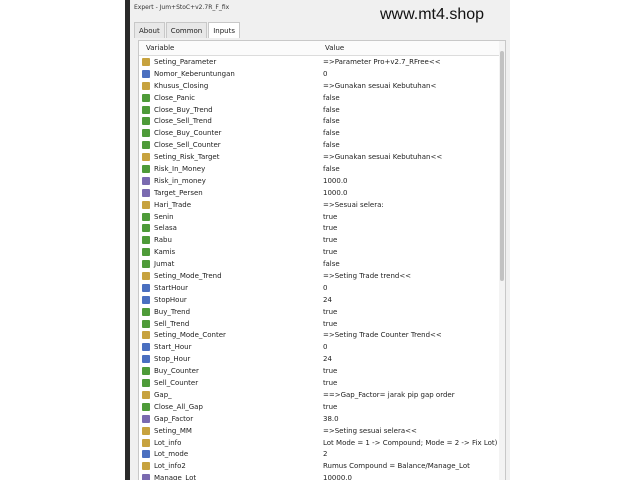 The image size is (640, 480). What do you see at coordinates (322, 193) in the screenshot?
I see `table-row: Target_Persen 1000.0` at bounding box center [322, 193].